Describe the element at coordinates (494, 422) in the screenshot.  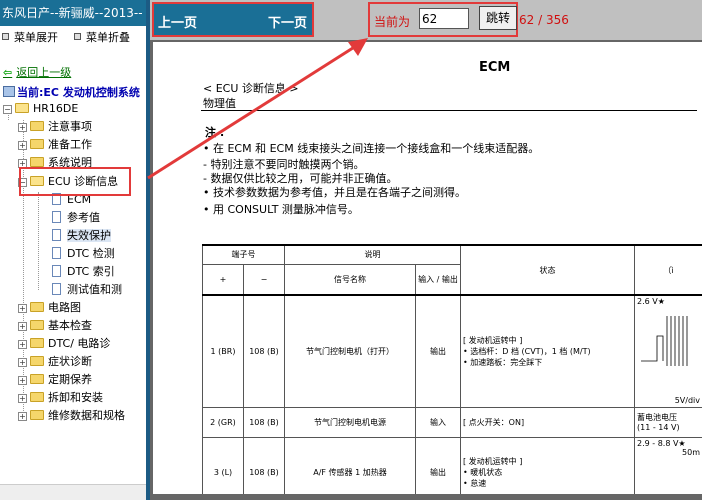
I see `state-line: [ 点火开关：ON]` at that location.